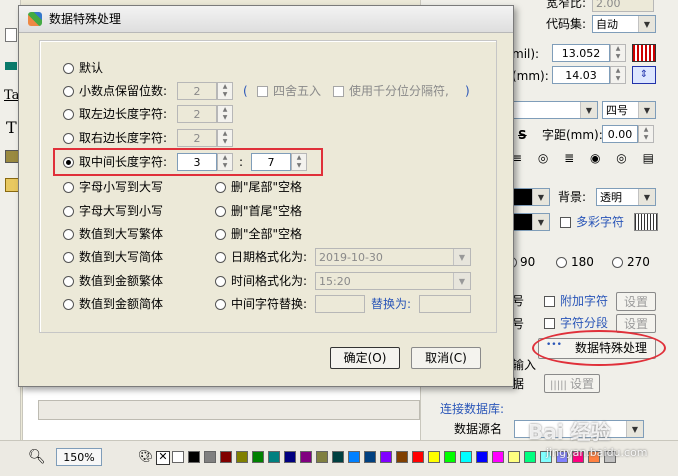  I want to click on multicolor-checkbox, so click(565, 222).